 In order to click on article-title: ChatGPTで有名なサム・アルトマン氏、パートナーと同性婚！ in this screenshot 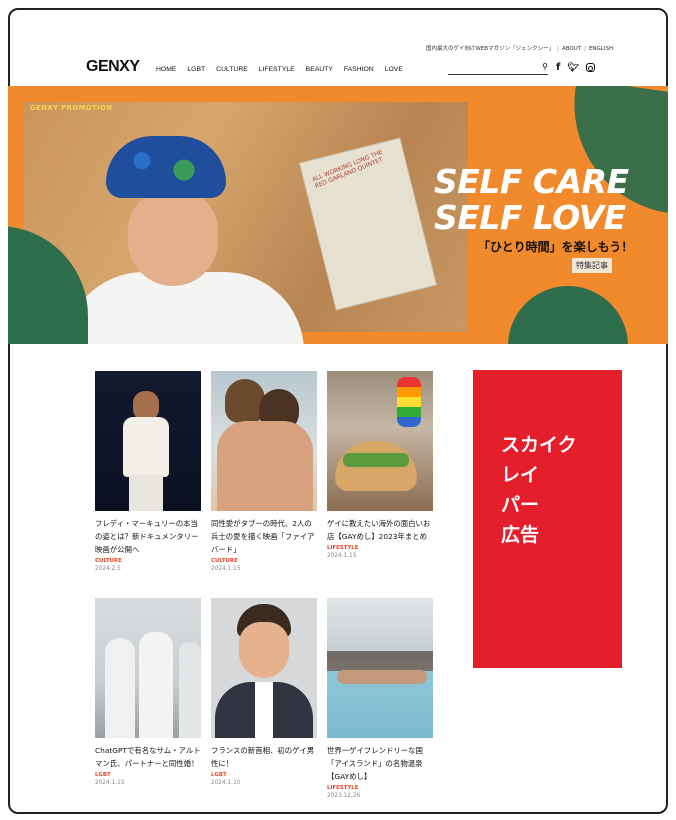, I will do `click(148, 757)`.